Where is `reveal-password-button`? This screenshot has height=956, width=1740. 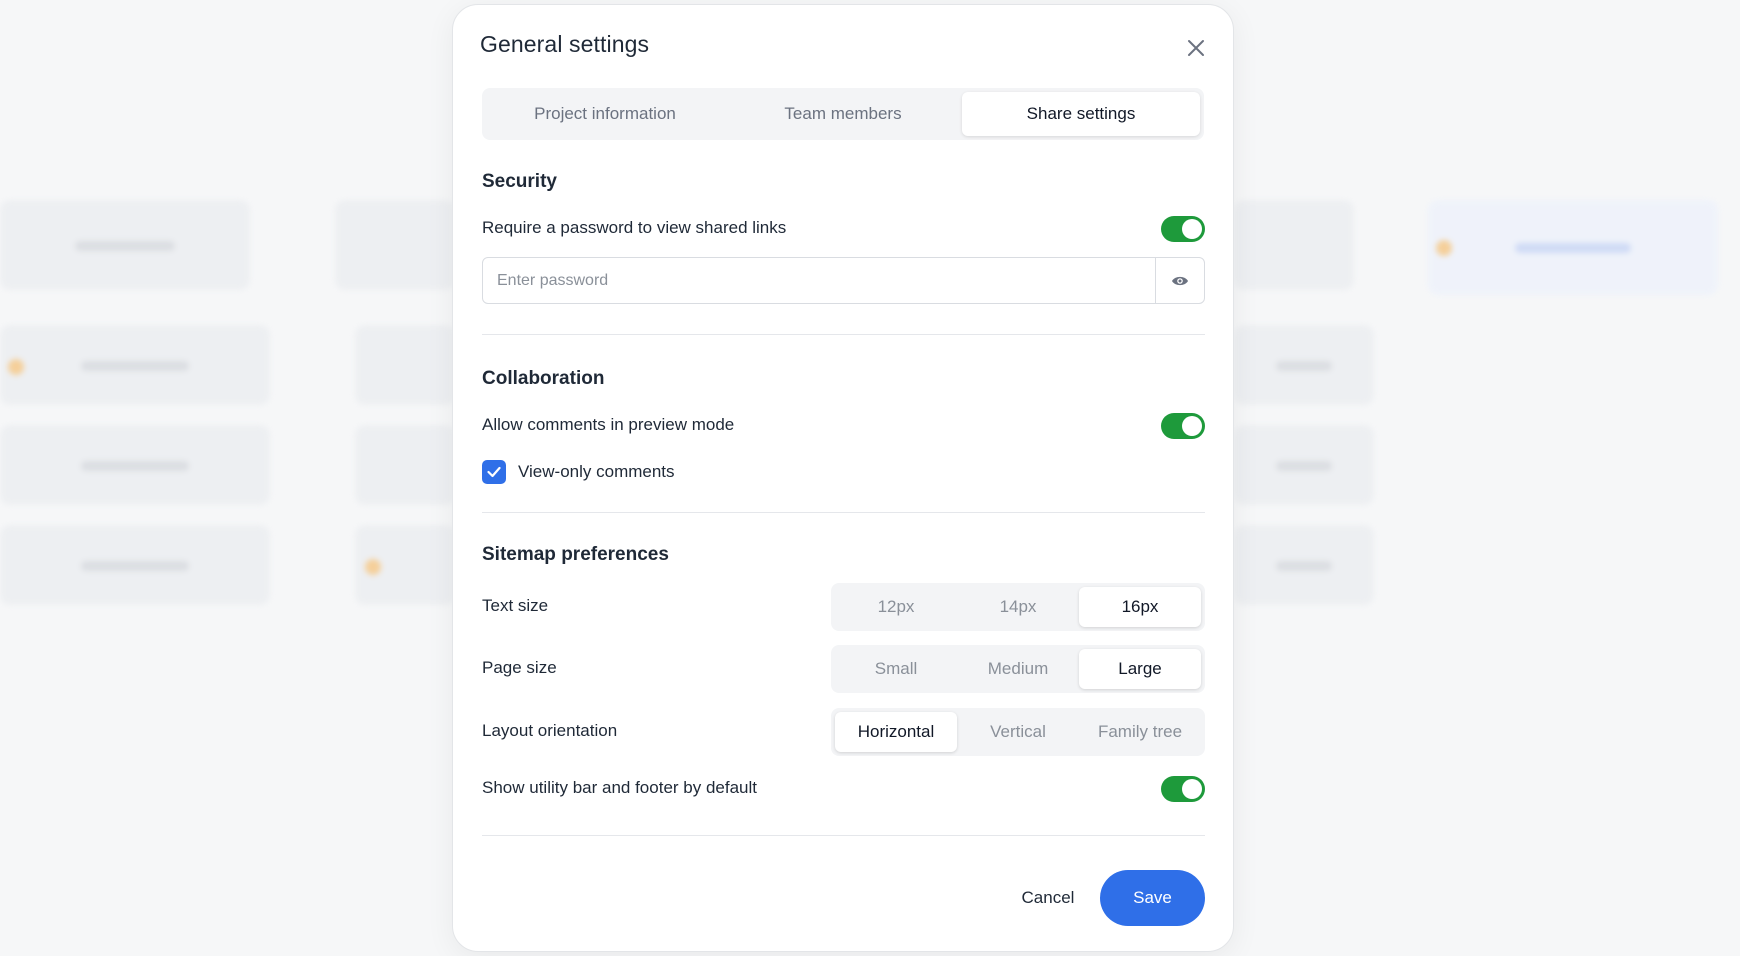 reveal-password-button is located at coordinates (1179, 280).